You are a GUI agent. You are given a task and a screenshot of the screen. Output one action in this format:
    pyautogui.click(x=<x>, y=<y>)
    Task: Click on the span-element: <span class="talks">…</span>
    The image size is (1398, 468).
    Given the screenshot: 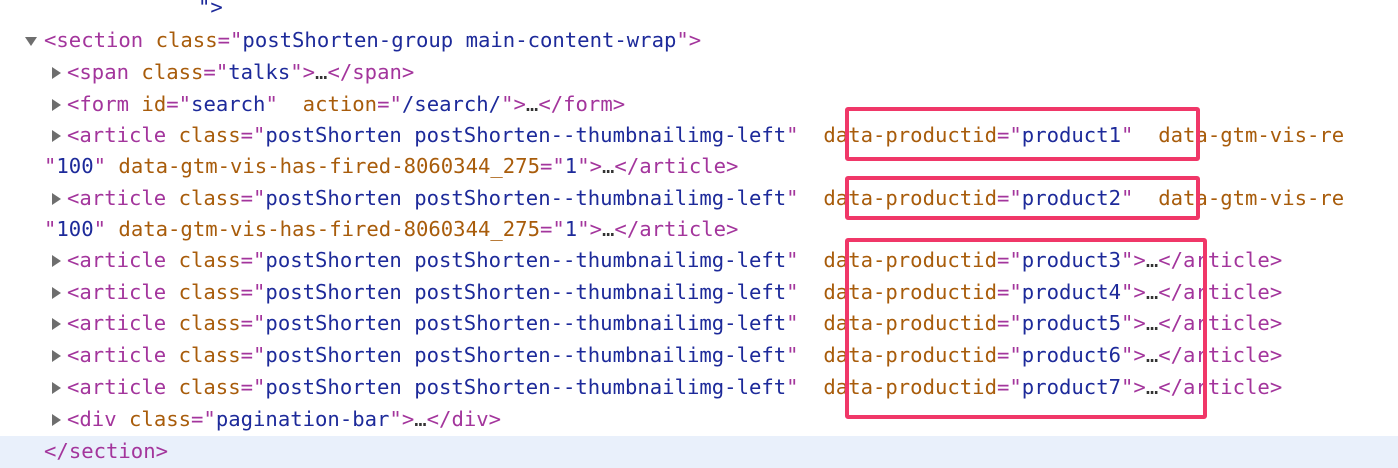 What is the action you would take?
    pyautogui.click(x=240, y=73)
    